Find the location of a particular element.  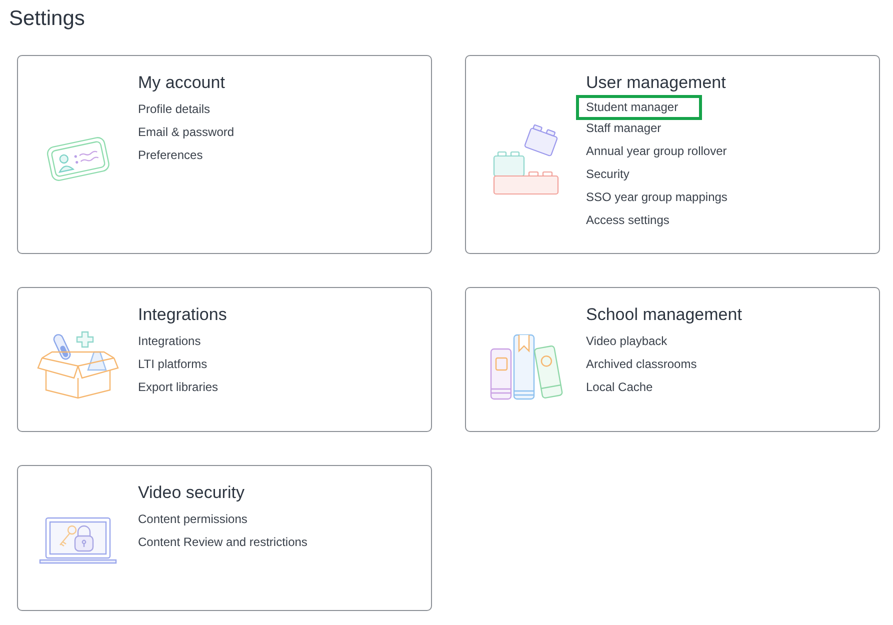

settings-link: Staff manager is located at coordinates (624, 128).